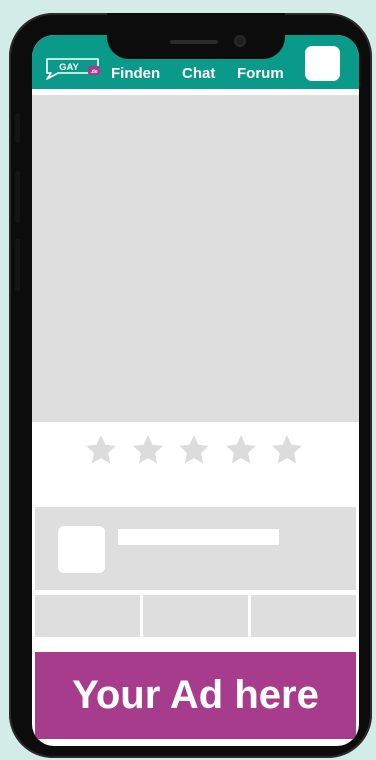 This screenshot has height=760, width=376. I want to click on ad-banner: Your Ad here, so click(195, 695).